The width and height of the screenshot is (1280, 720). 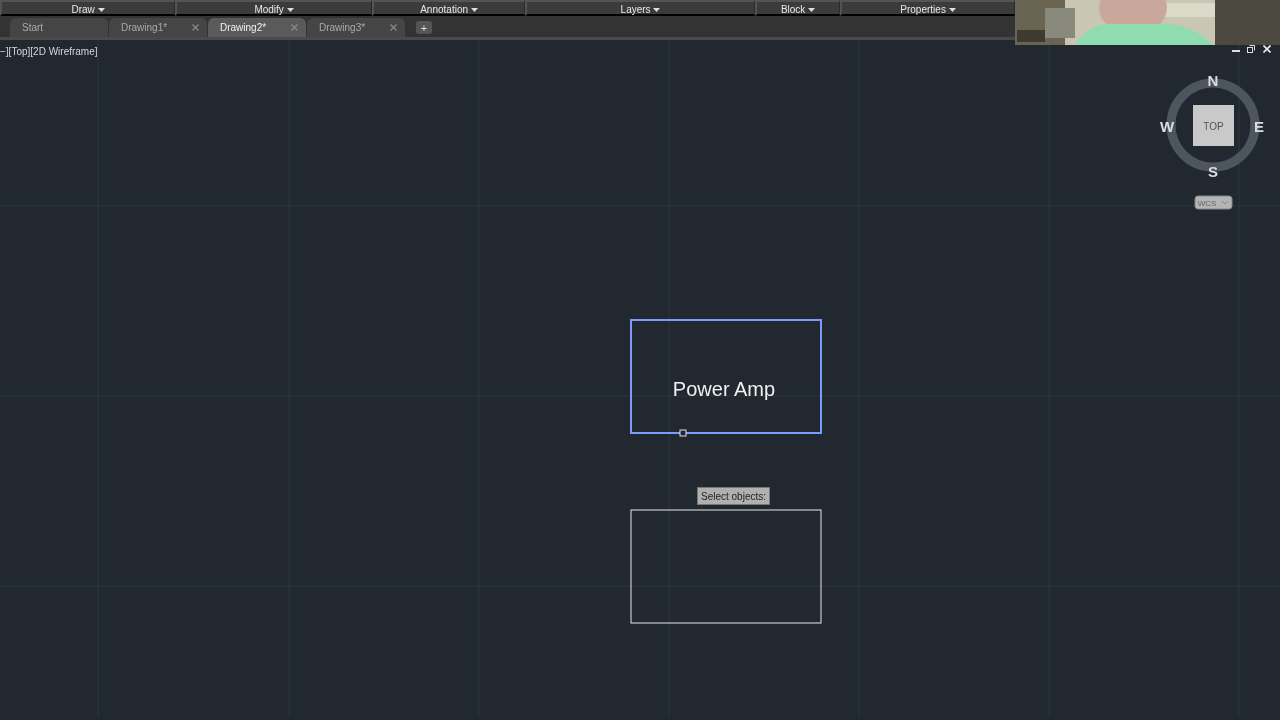 I want to click on ribbon-panel-button: Modify, so click(x=273, y=8).